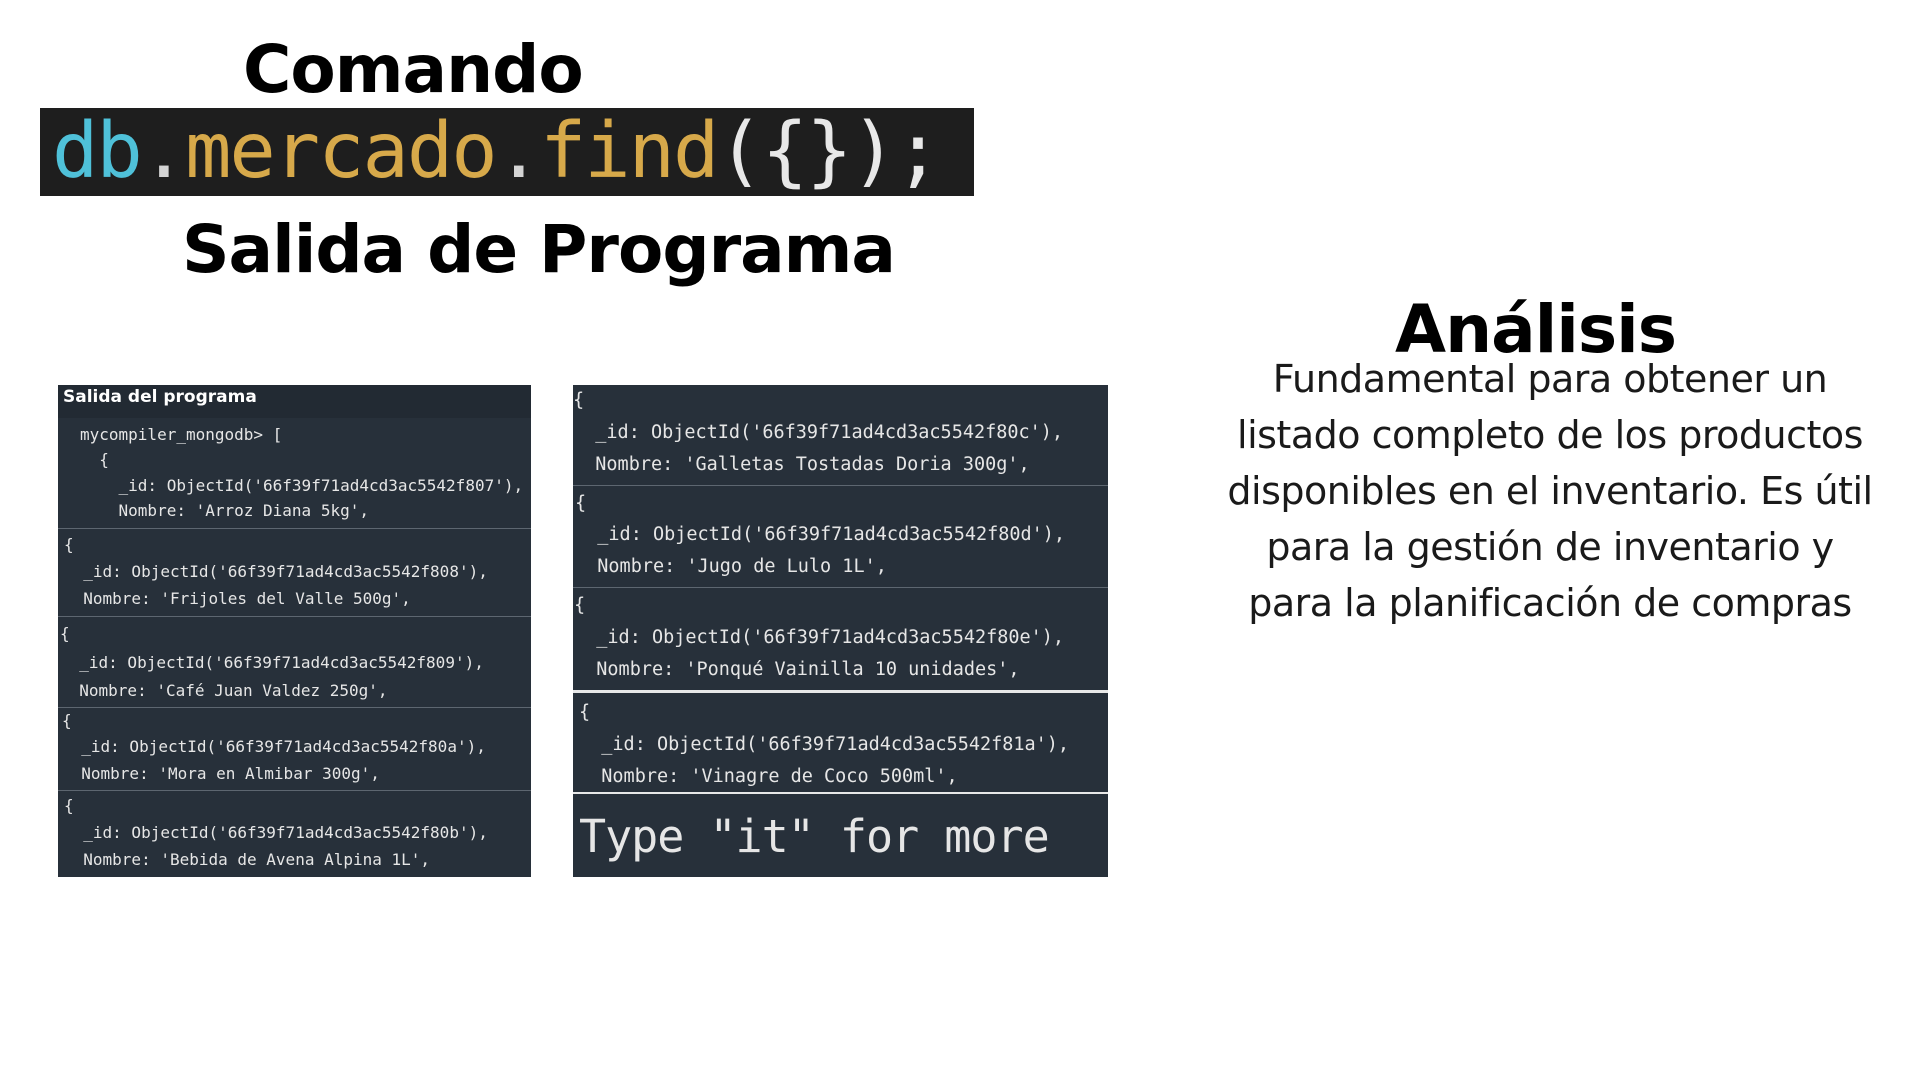 This screenshot has height=1080, width=1920. What do you see at coordinates (797, 669) in the screenshot?
I see `code-line: Nombre: 'Ponqué Vainilla 10 unidades',` at bounding box center [797, 669].